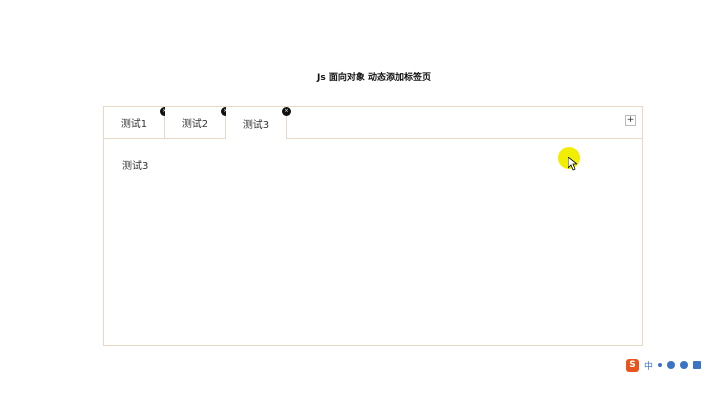  Describe the element at coordinates (572, 164) in the screenshot. I see `cursor-icon` at that location.